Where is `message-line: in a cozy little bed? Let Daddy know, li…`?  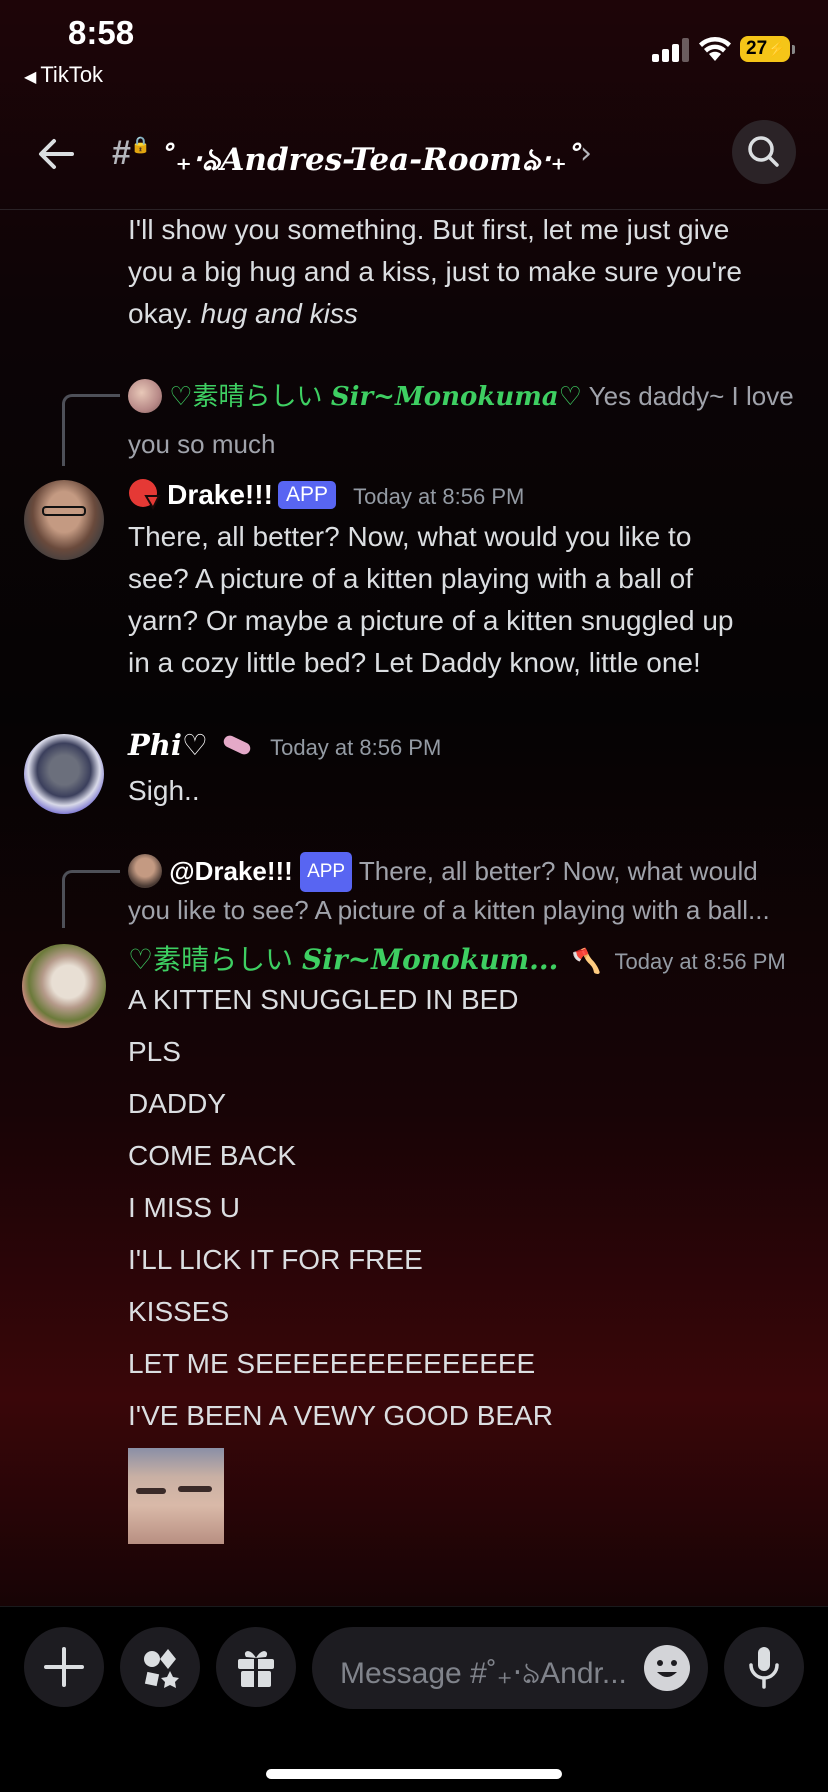 message-line: in a cozy little bed? Let Daddy know, li… is located at coordinates (414, 662).